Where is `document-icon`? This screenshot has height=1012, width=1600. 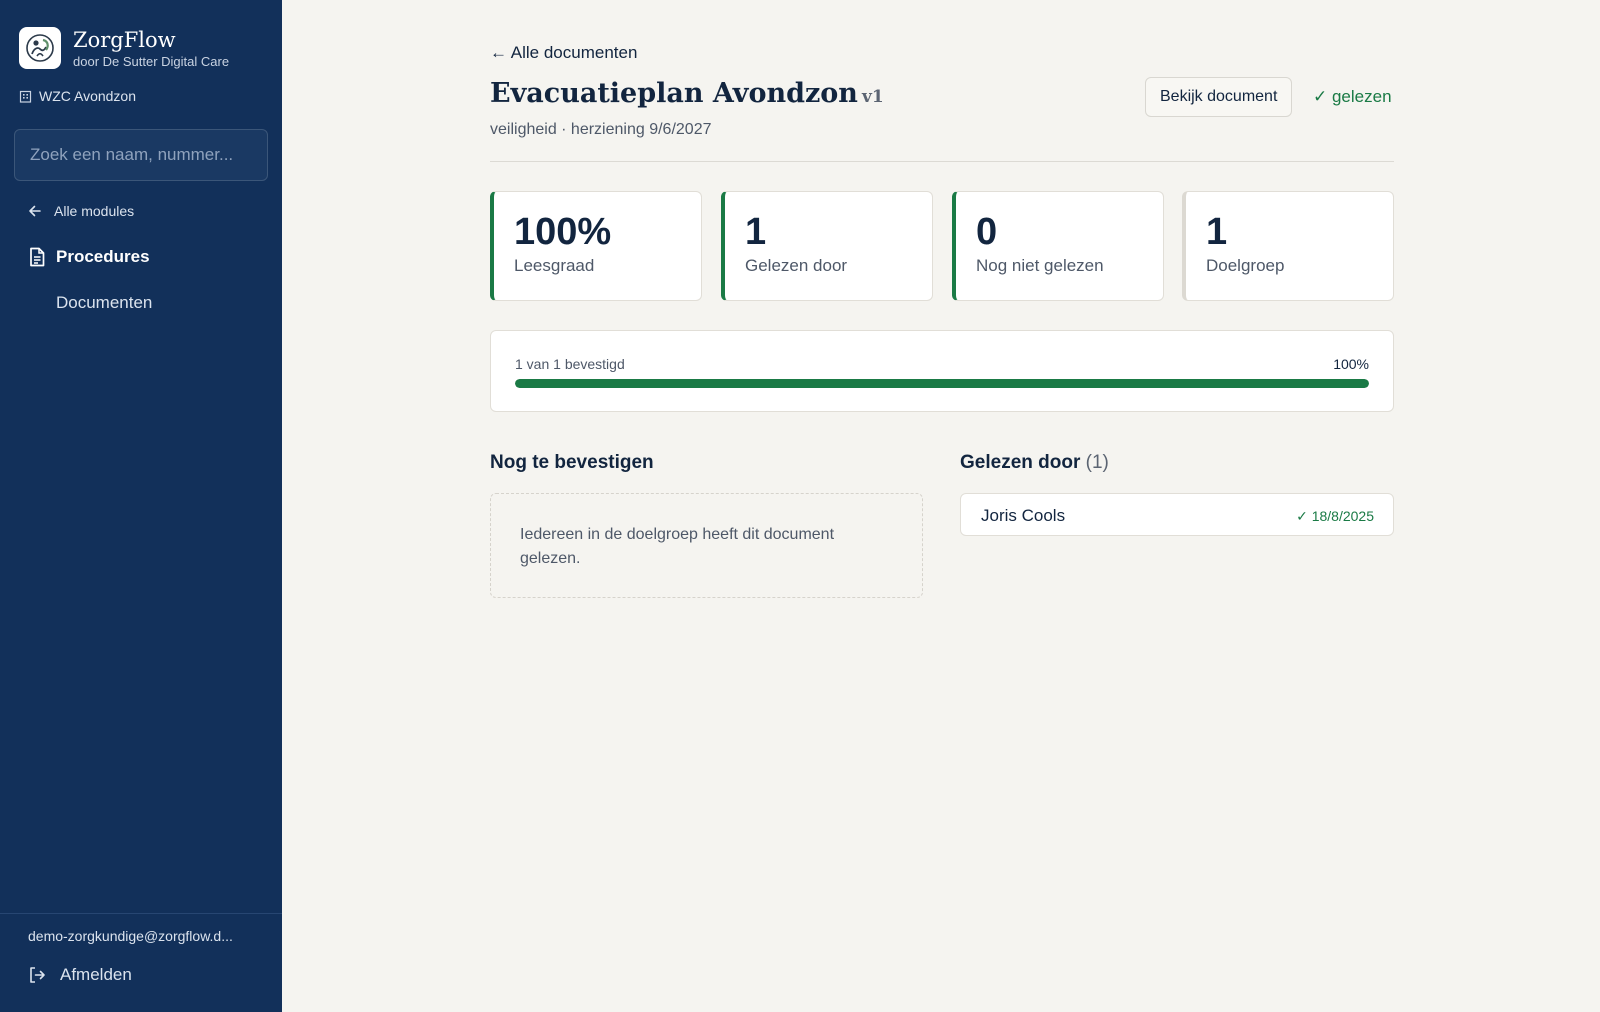 document-icon is located at coordinates (37, 257).